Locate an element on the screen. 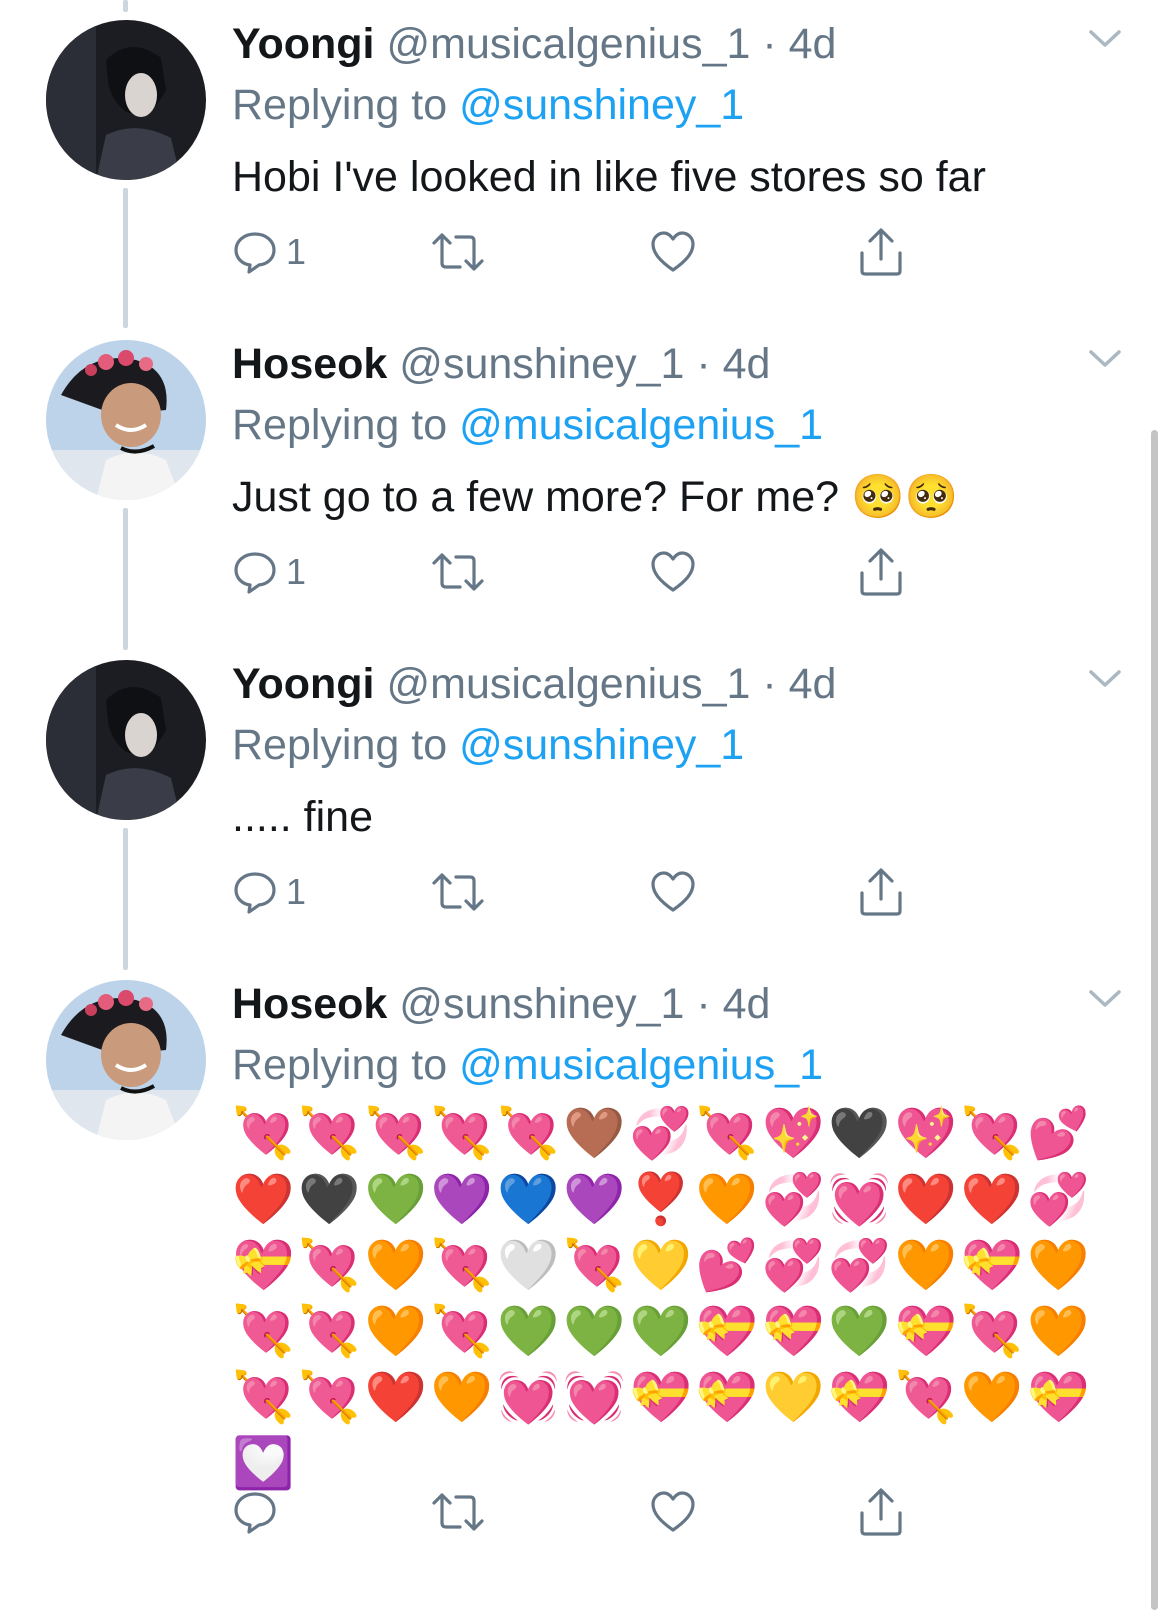 This screenshot has width=1170, height=1617. tweet-text: Just go to a few more? For me? 🥺🥺 is located at coordinates (595, 497).